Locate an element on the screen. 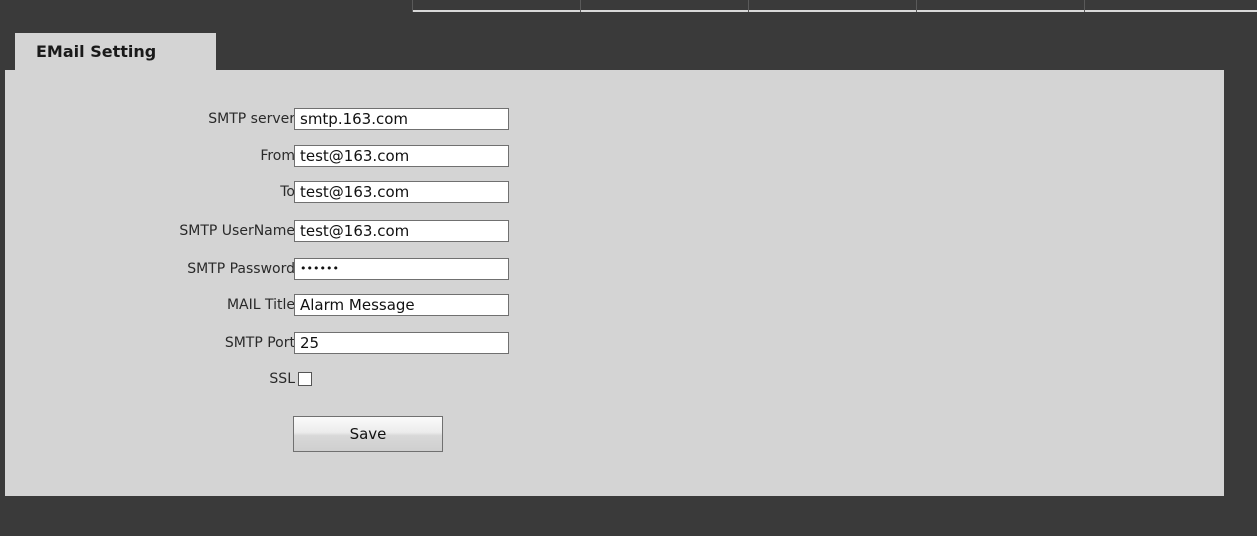 Image resolution: width=1257 pixels, height=536 pixels. smtp-password-row: SMTP Password •••••• is located at coordinates (265, 270).